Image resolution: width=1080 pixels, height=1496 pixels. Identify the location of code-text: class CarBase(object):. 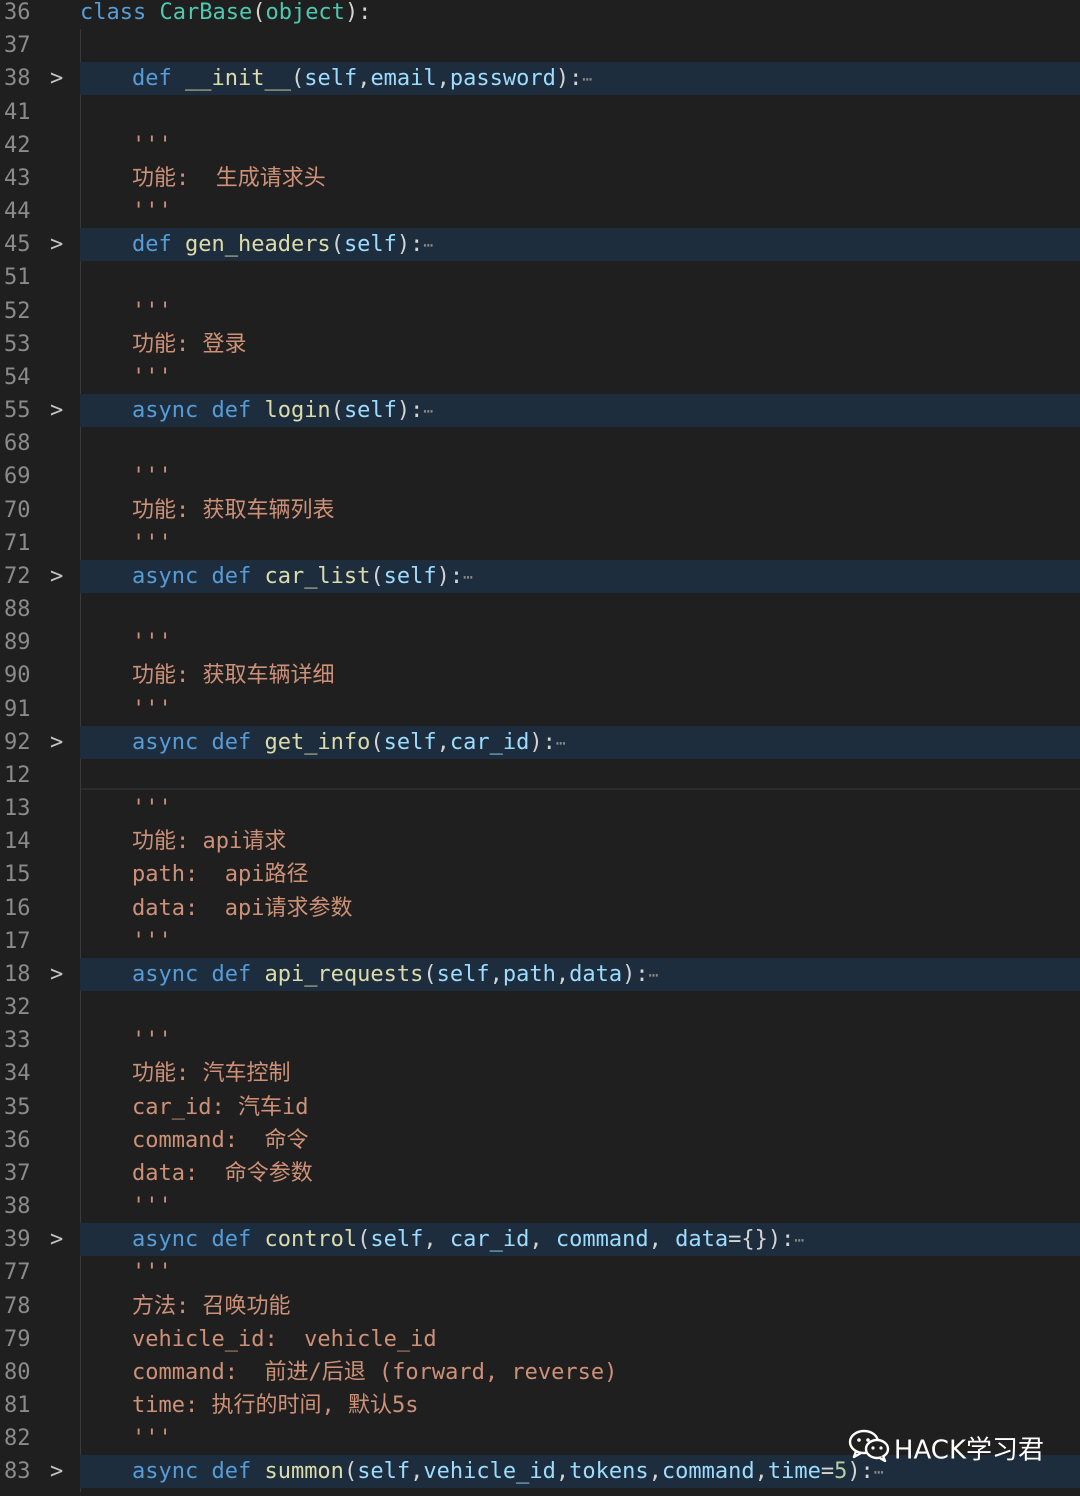
(225, 14).